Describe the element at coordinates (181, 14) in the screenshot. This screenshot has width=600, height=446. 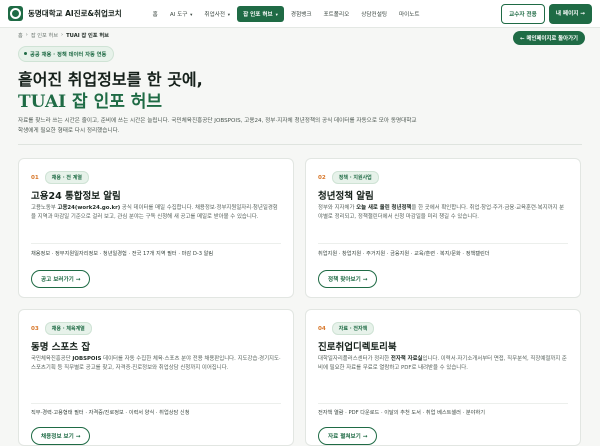
I see `nav-item-ai-tools: AI 도구 ▾` at that location.